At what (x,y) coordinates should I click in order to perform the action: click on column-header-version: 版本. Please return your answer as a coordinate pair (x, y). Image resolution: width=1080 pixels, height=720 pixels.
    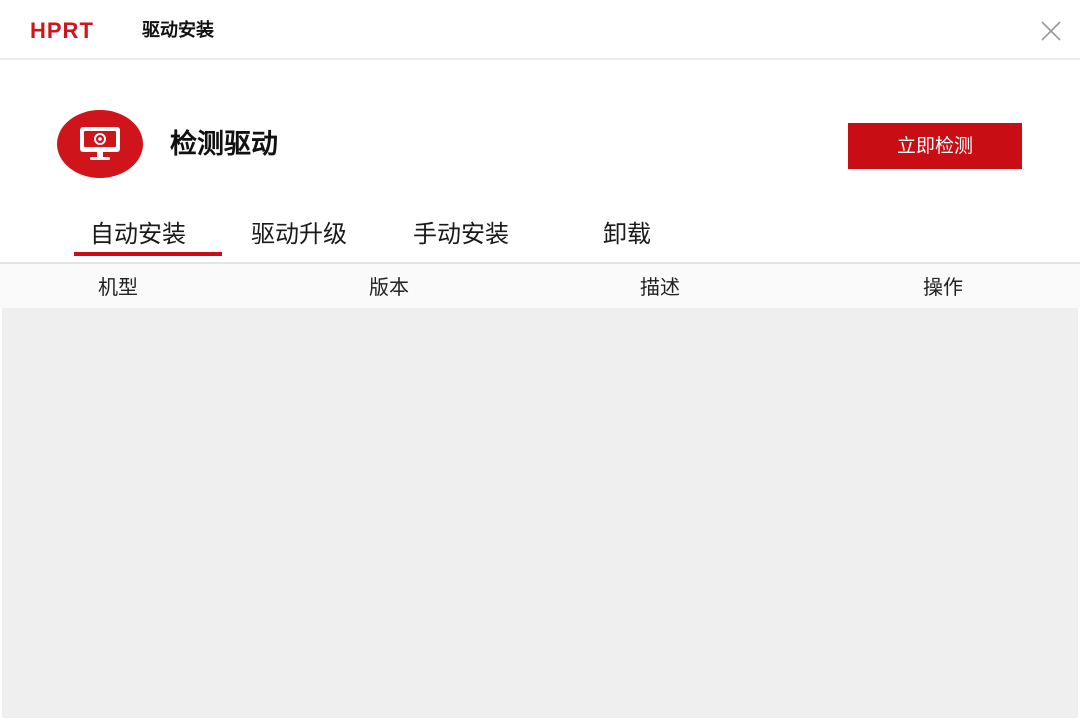
    Looking at the image, I should click on (389, 287).